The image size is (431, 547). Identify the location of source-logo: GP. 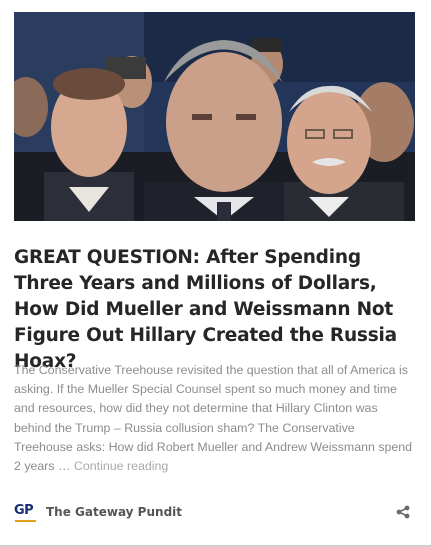
(26, 512).